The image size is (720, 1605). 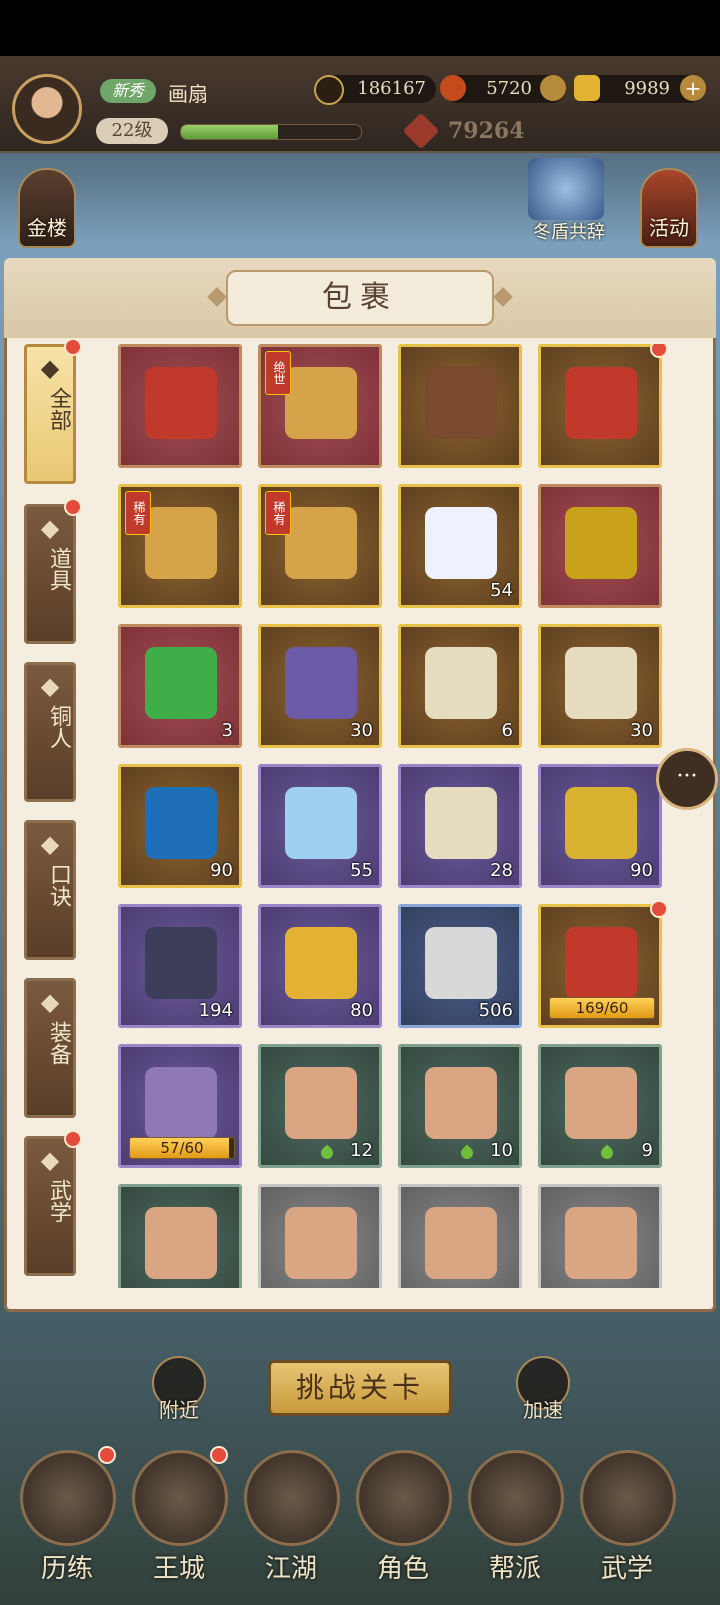 What do you see at coordinates (50, 844) in the screenshot?
I see `scroll-icon: ◆` at bounding box center [50, 844].